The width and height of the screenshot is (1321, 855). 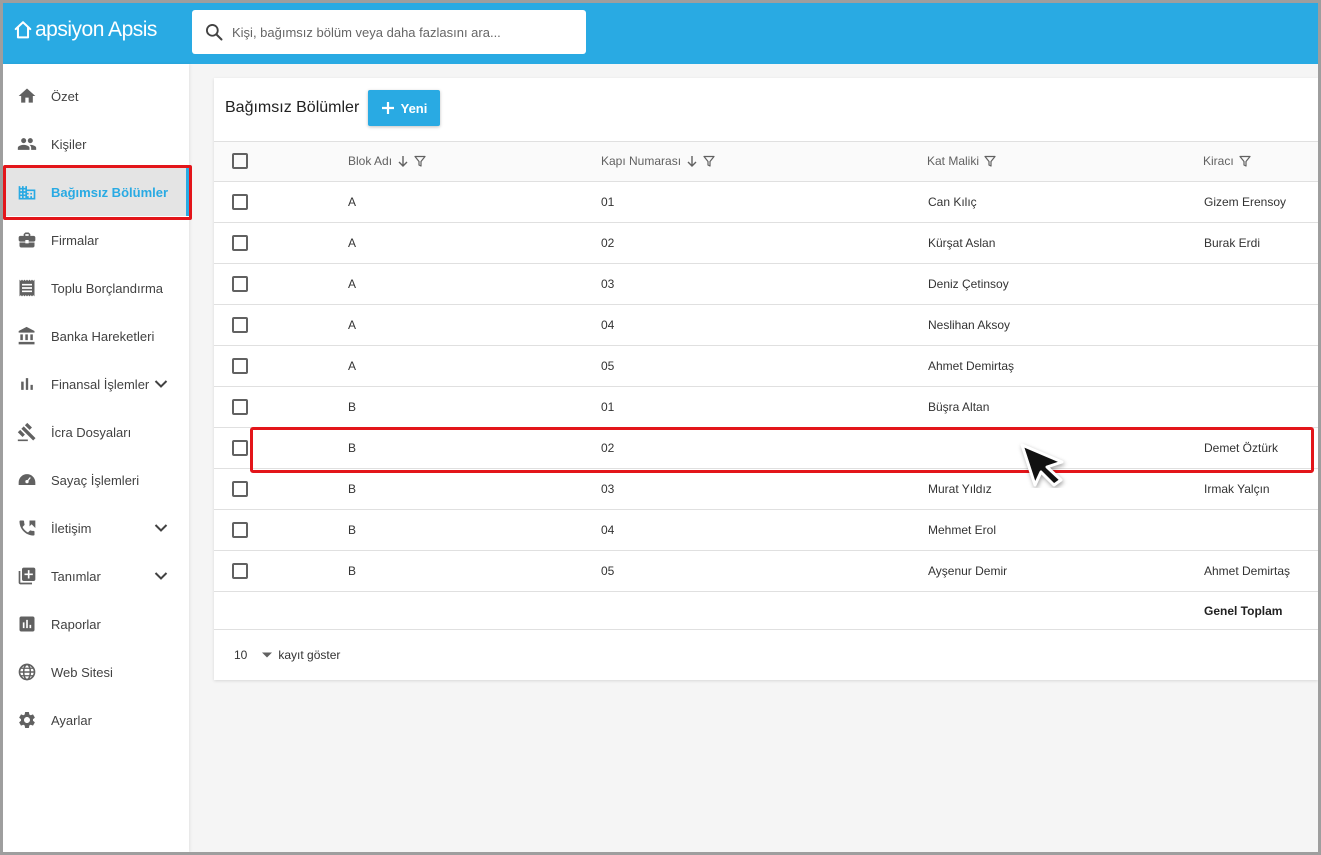 I want to click on cell-malik: Büşra Altan, so click(x=959, y=407).